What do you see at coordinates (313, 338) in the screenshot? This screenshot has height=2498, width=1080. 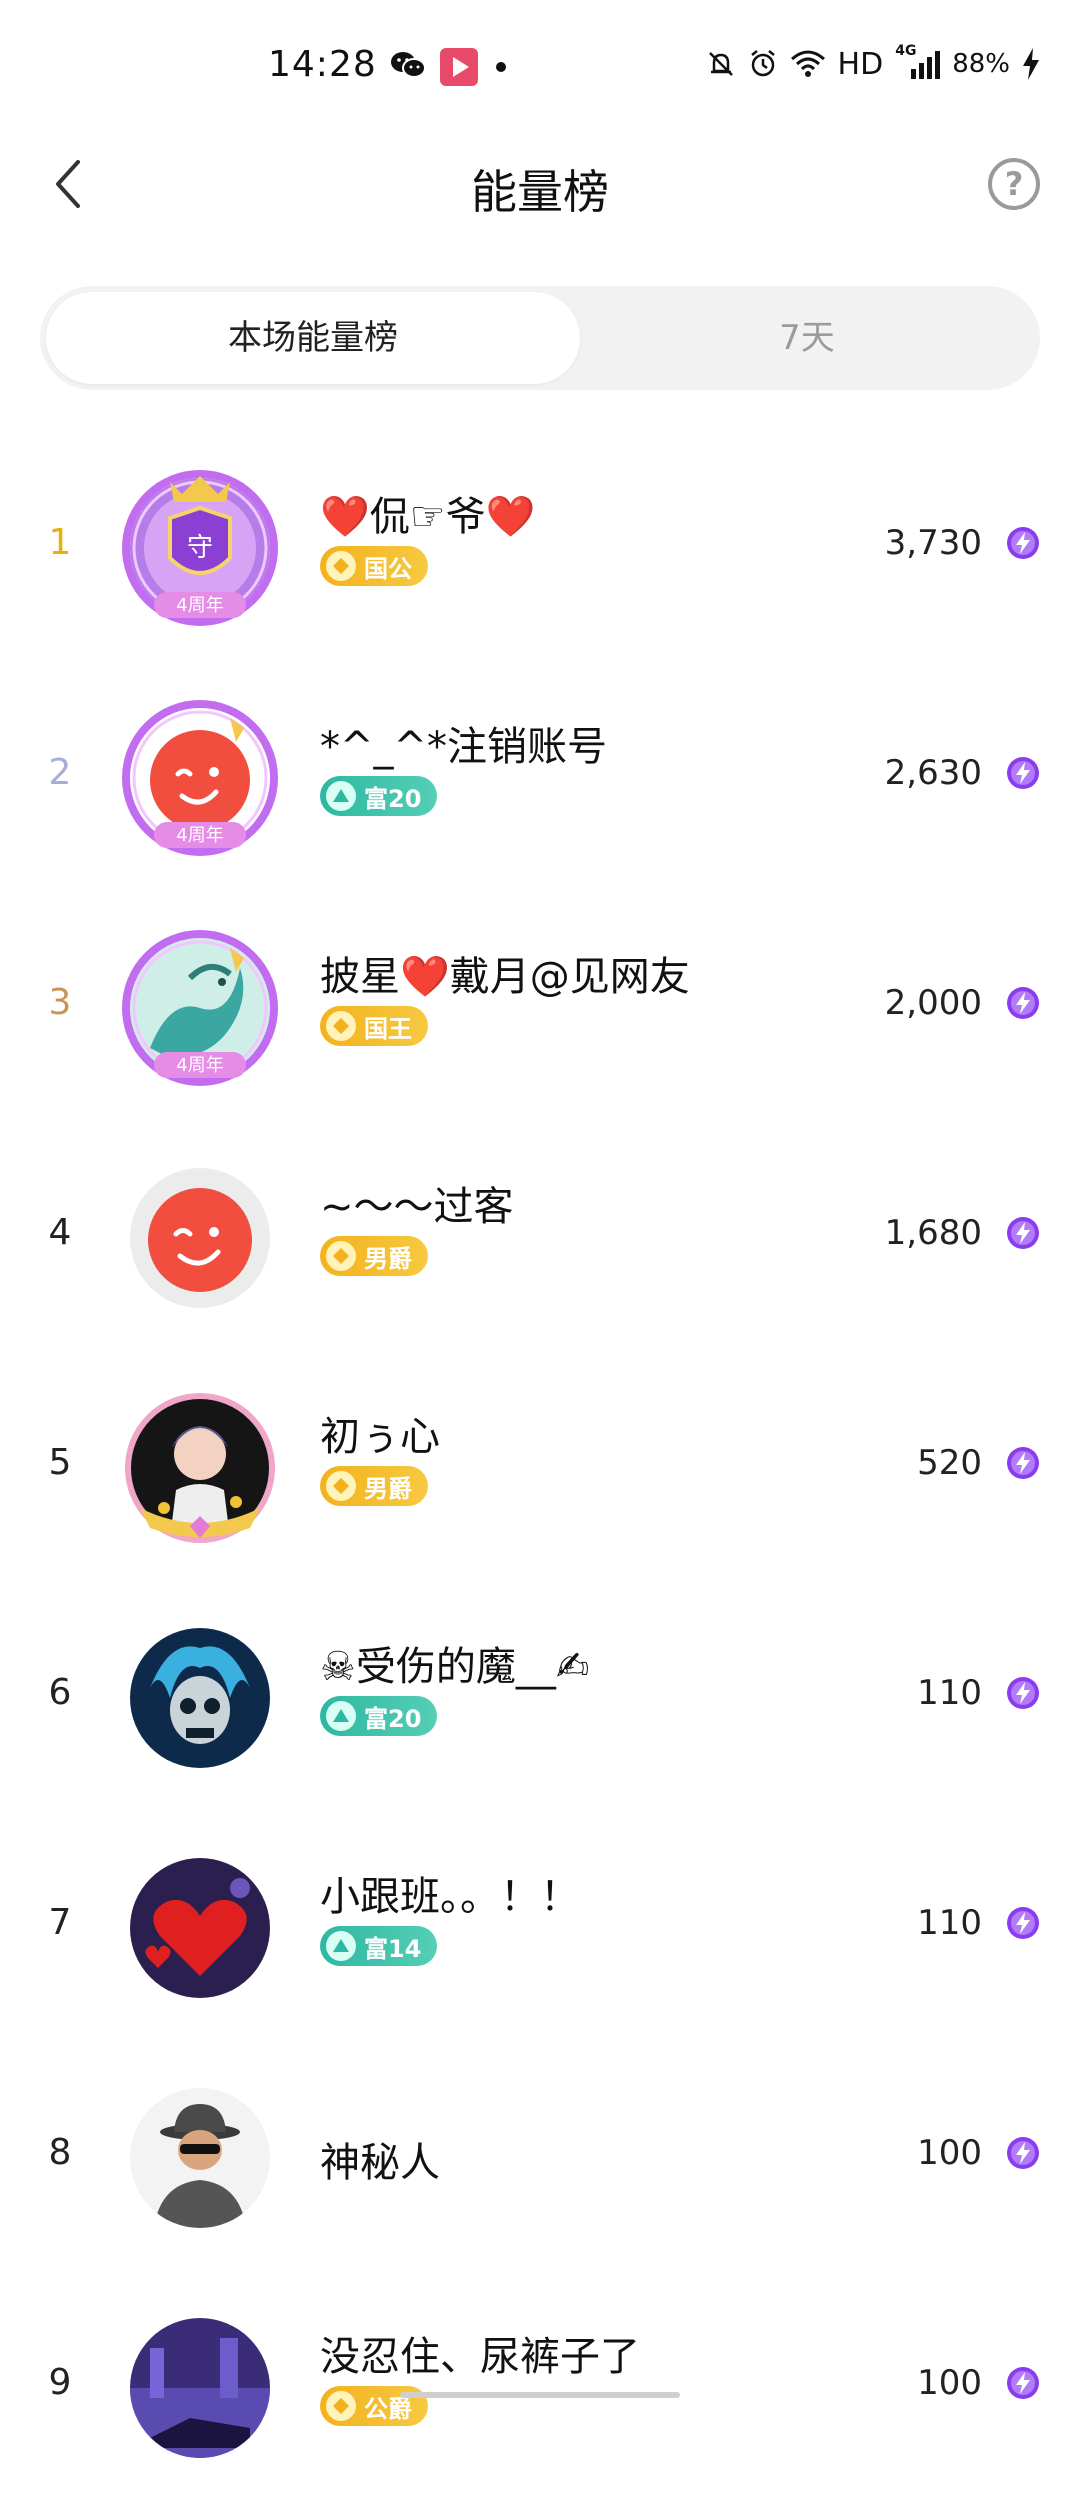 I see `tab-current-session: 本场能量榜` at bounding box center [313, 338].